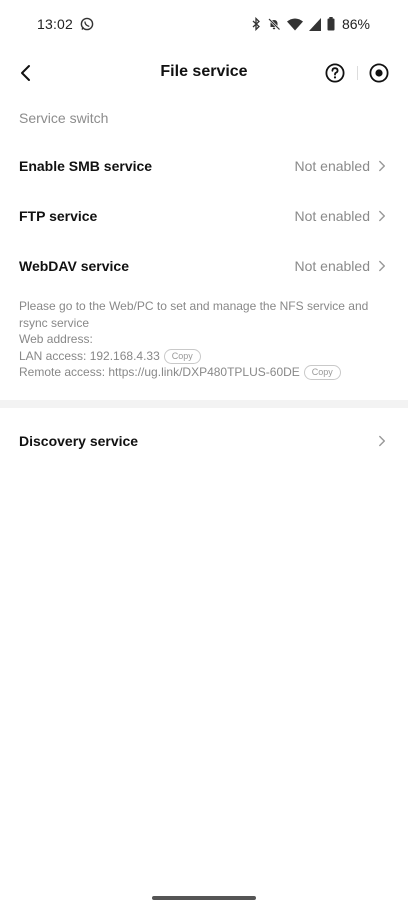  What do you see at coordinates (256, 24) in the screenshot?
I see `bluetooth-icon` at bounding box center [256, 24].